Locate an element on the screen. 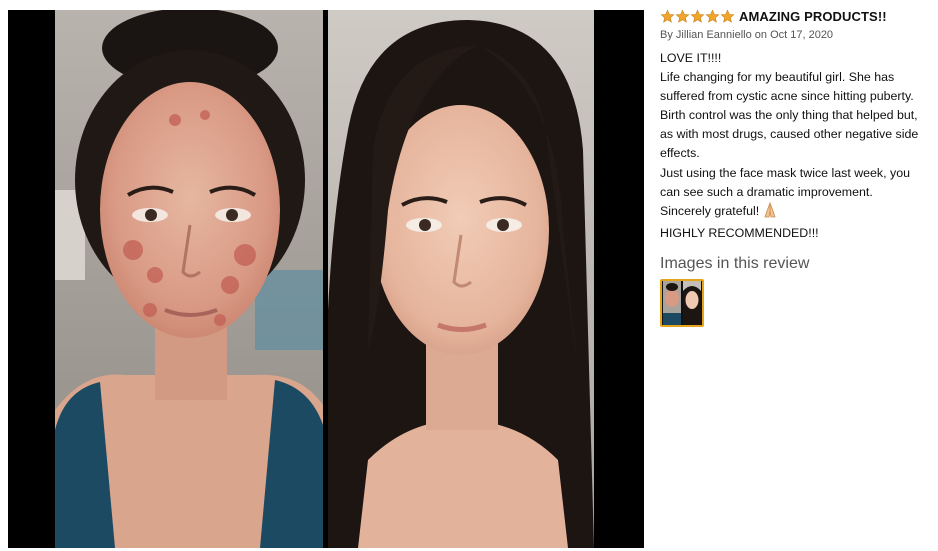 The width and height of the screenshot is (938, 551). review-headline: AMAZING PRODUCTS!! is located at coordinates (813, 16).